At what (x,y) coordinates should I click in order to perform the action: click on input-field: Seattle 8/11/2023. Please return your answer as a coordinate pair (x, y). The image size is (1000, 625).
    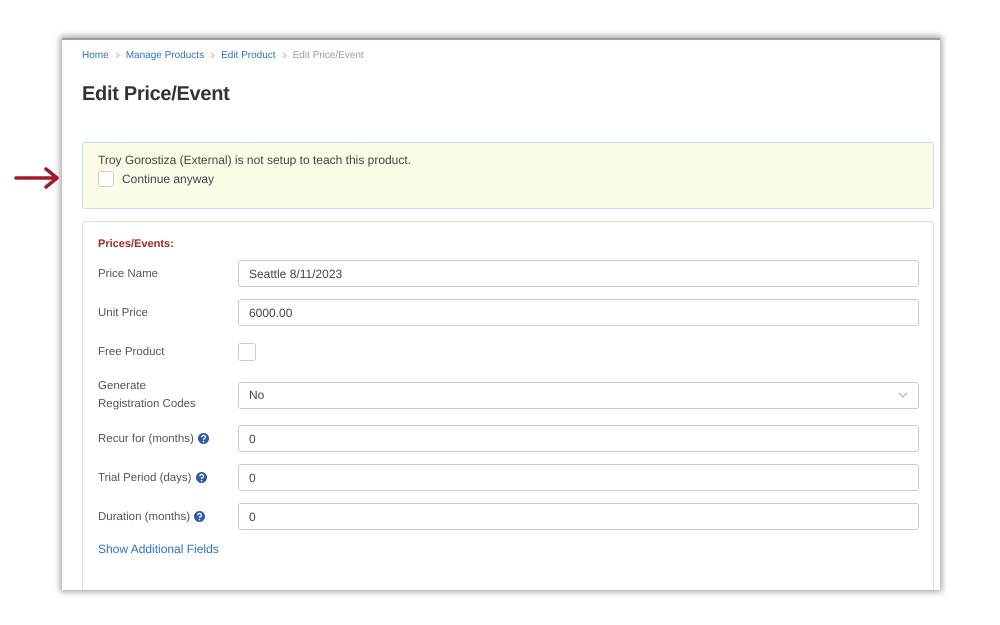
    Looking at the image, I should click on (578, 273).